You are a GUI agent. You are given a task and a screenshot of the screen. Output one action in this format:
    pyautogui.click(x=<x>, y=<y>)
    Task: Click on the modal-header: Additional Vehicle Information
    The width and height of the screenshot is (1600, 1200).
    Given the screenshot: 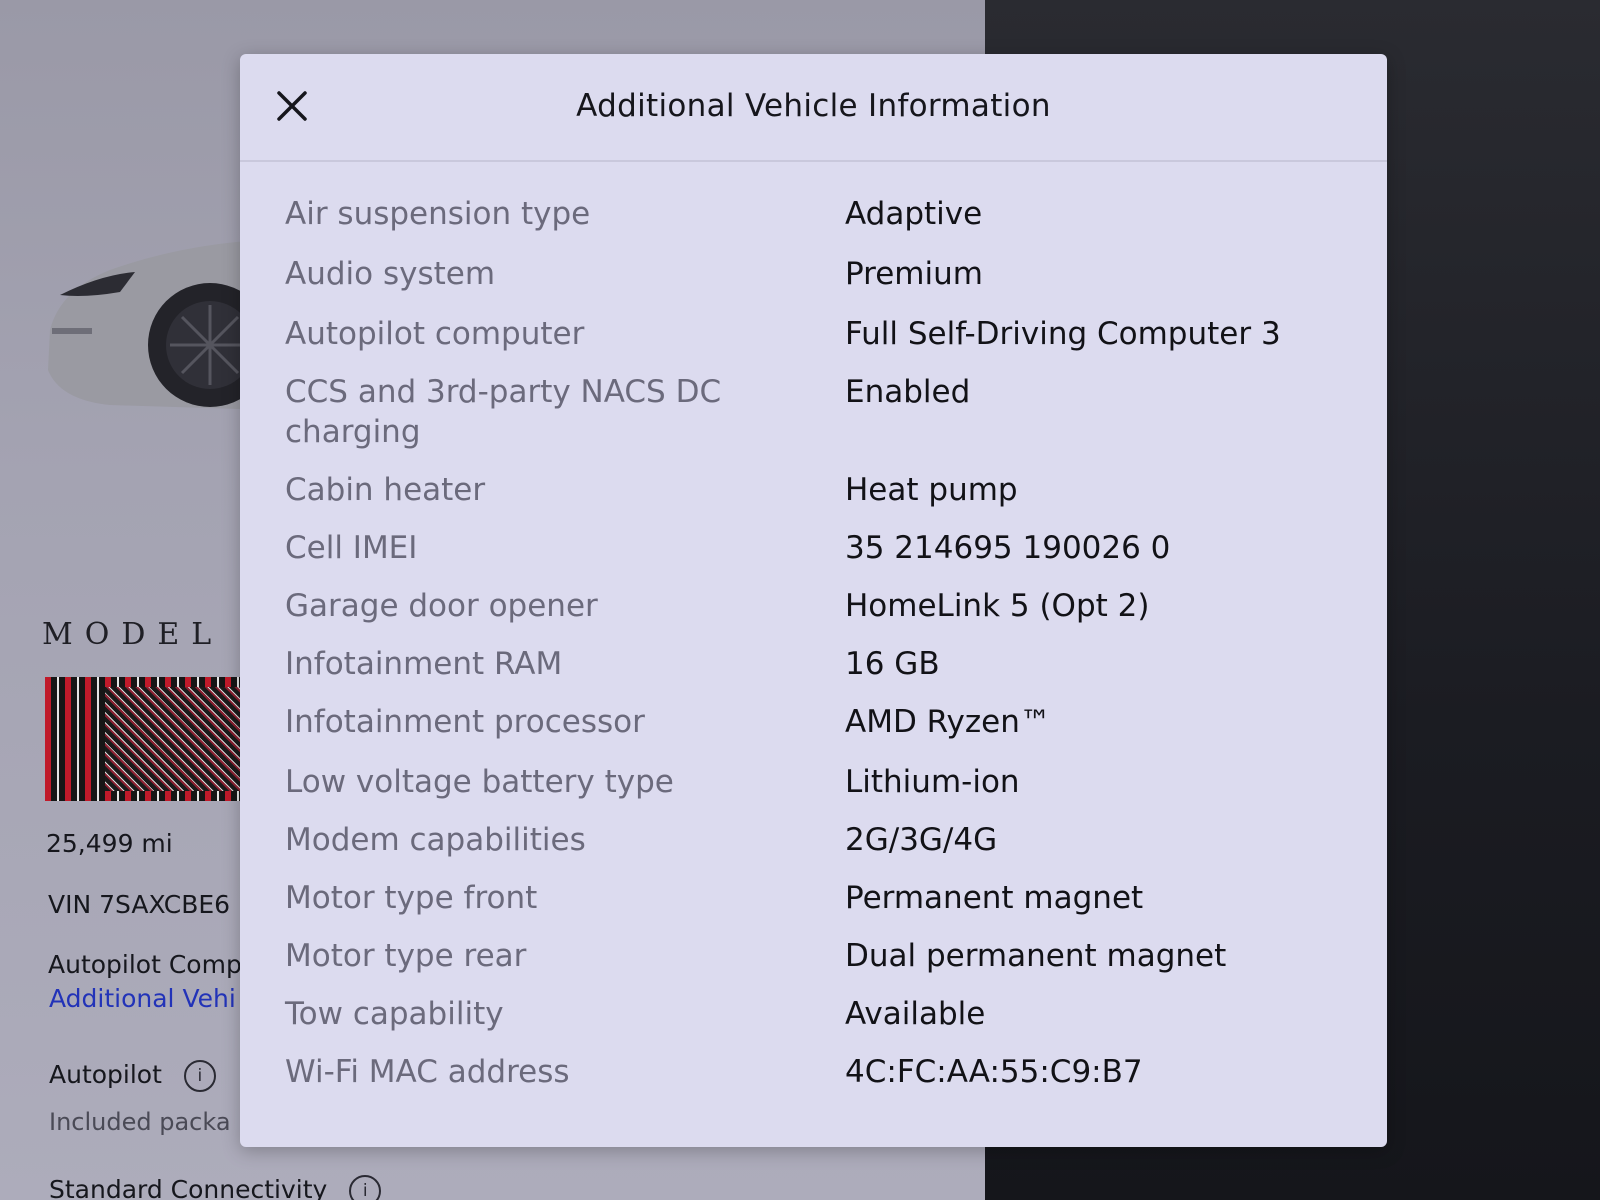 What is the action you would take?
    pyautogui.click(x=813, y=108)
    